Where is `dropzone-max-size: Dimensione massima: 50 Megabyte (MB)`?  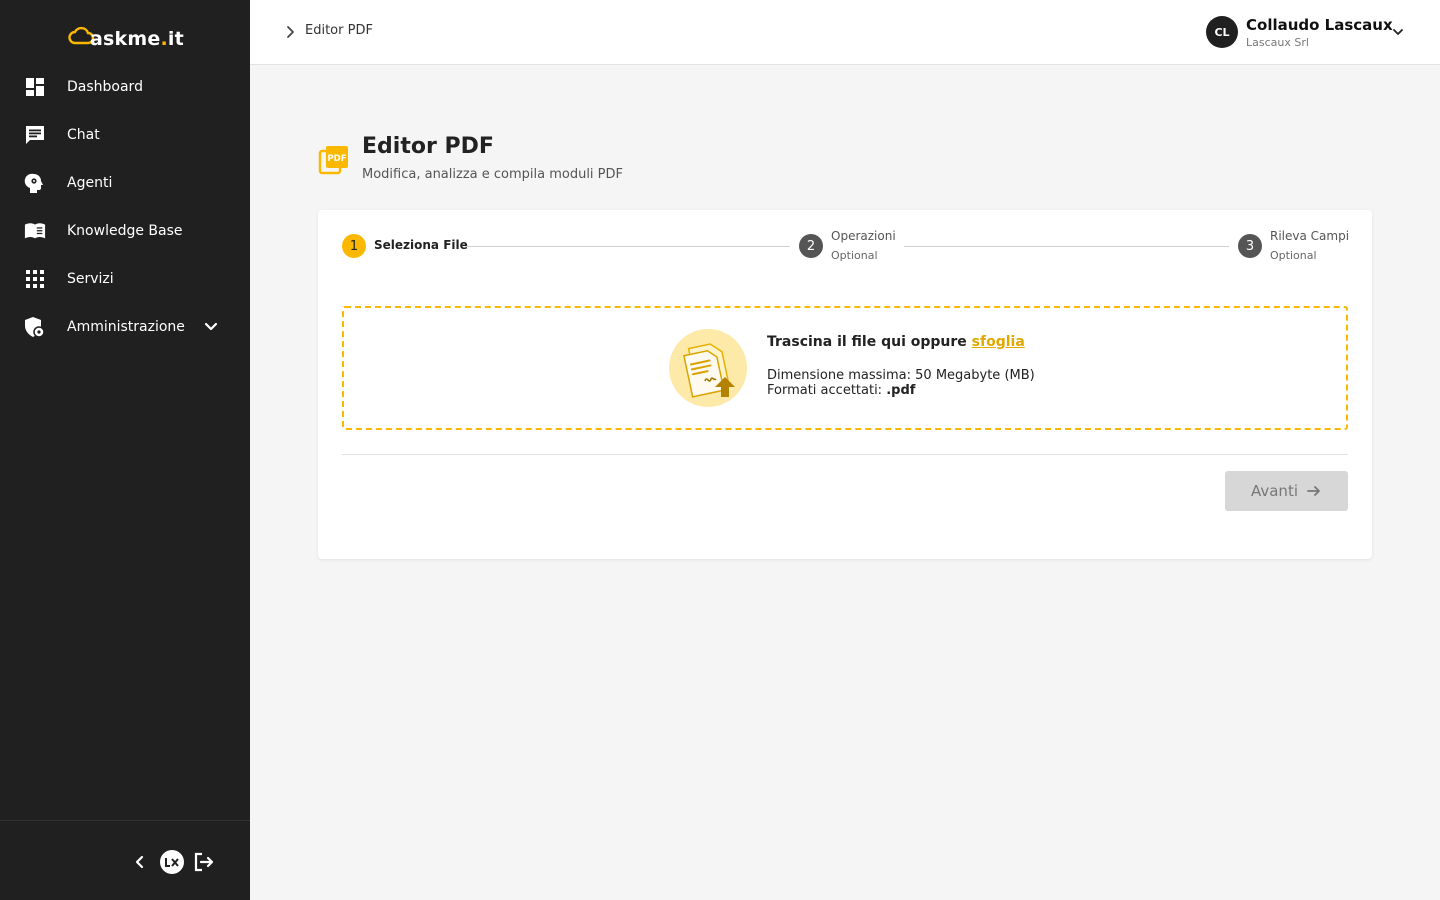 dropzone-max-size: Dimensione massima: 50 Megabyte (MB) is located at coordinates (901, 375).